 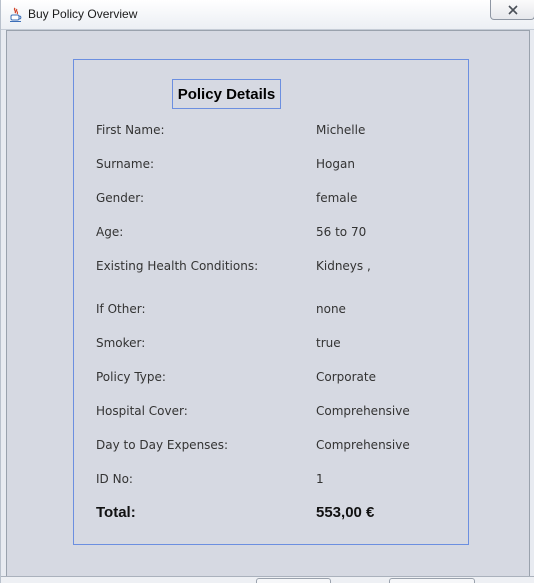 I want to click on surname-value: Hogan, so click(x=335, y=164).